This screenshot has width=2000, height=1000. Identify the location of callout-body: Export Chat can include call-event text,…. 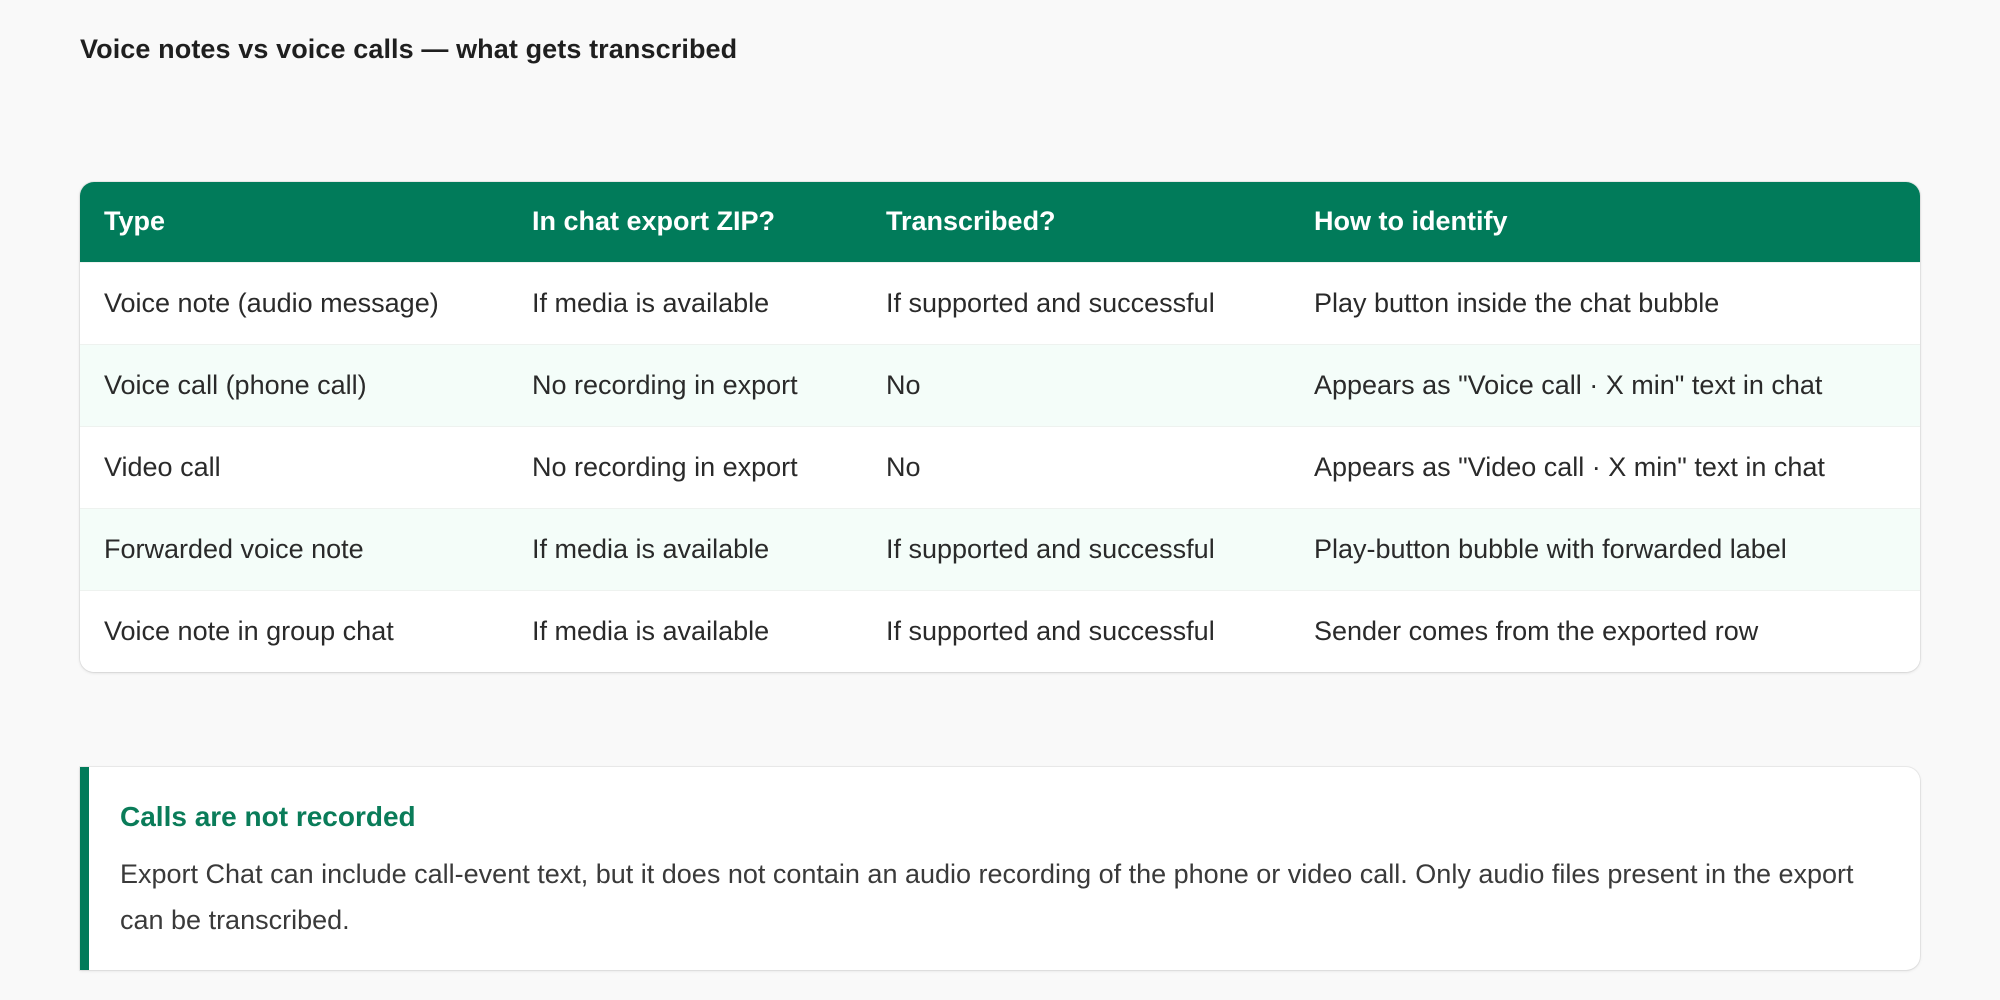
(987, 897).